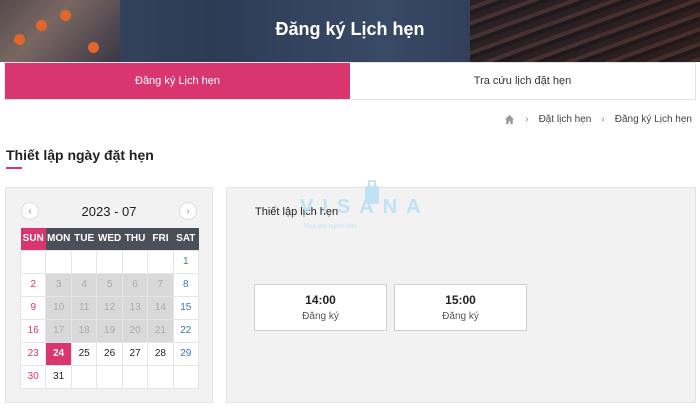 This screenshot has width=700, height=412. Describe the element at coordinates (33, 284) in the screenshot. I see `calendar-day: 2` at that location.